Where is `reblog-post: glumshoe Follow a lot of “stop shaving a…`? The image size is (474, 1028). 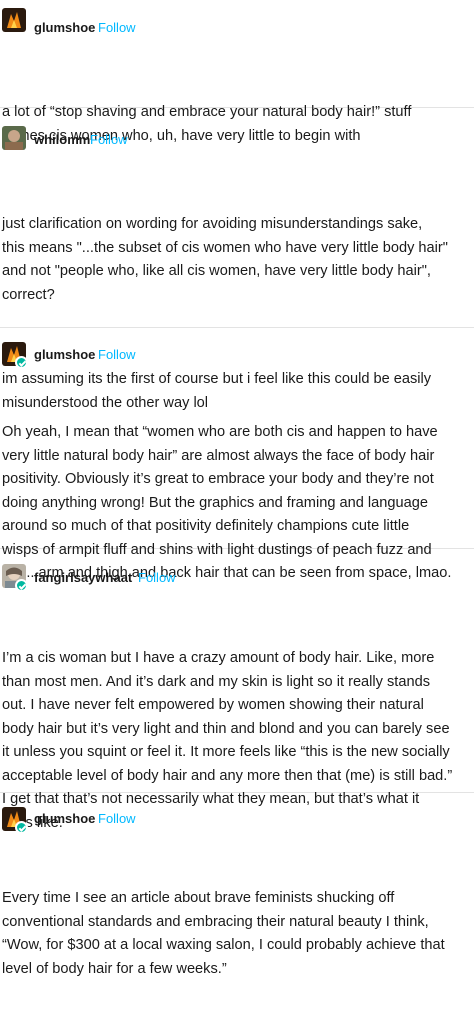 reblog-post: glumshoe Follow a lot of “stop shaving a… is located at coordinates (237, 72).